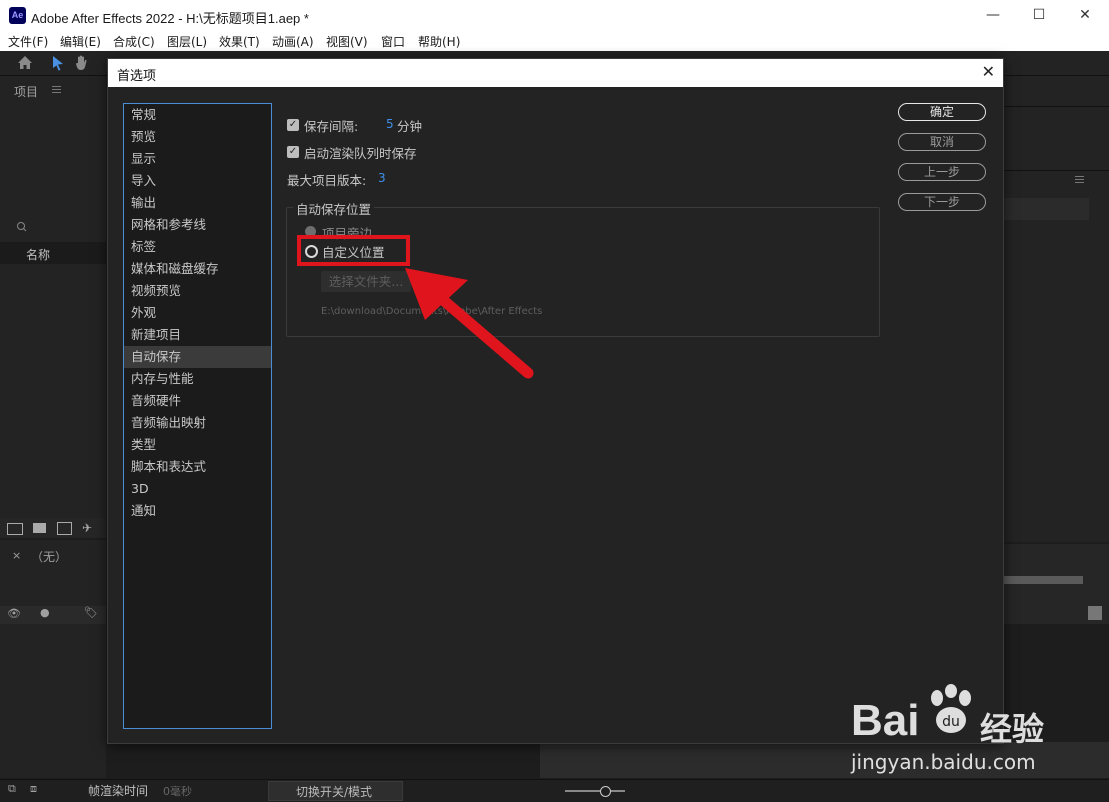  I want to click on menu-effect: 效果(T), so click(239, 41).